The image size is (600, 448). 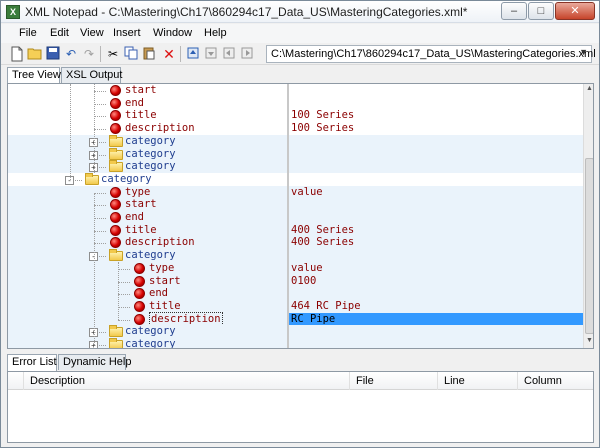 What do you see at coordinates (34, 75) in the screenshot?
I see `tab-tree-view: Tree View` at bounding box center [34, 75].